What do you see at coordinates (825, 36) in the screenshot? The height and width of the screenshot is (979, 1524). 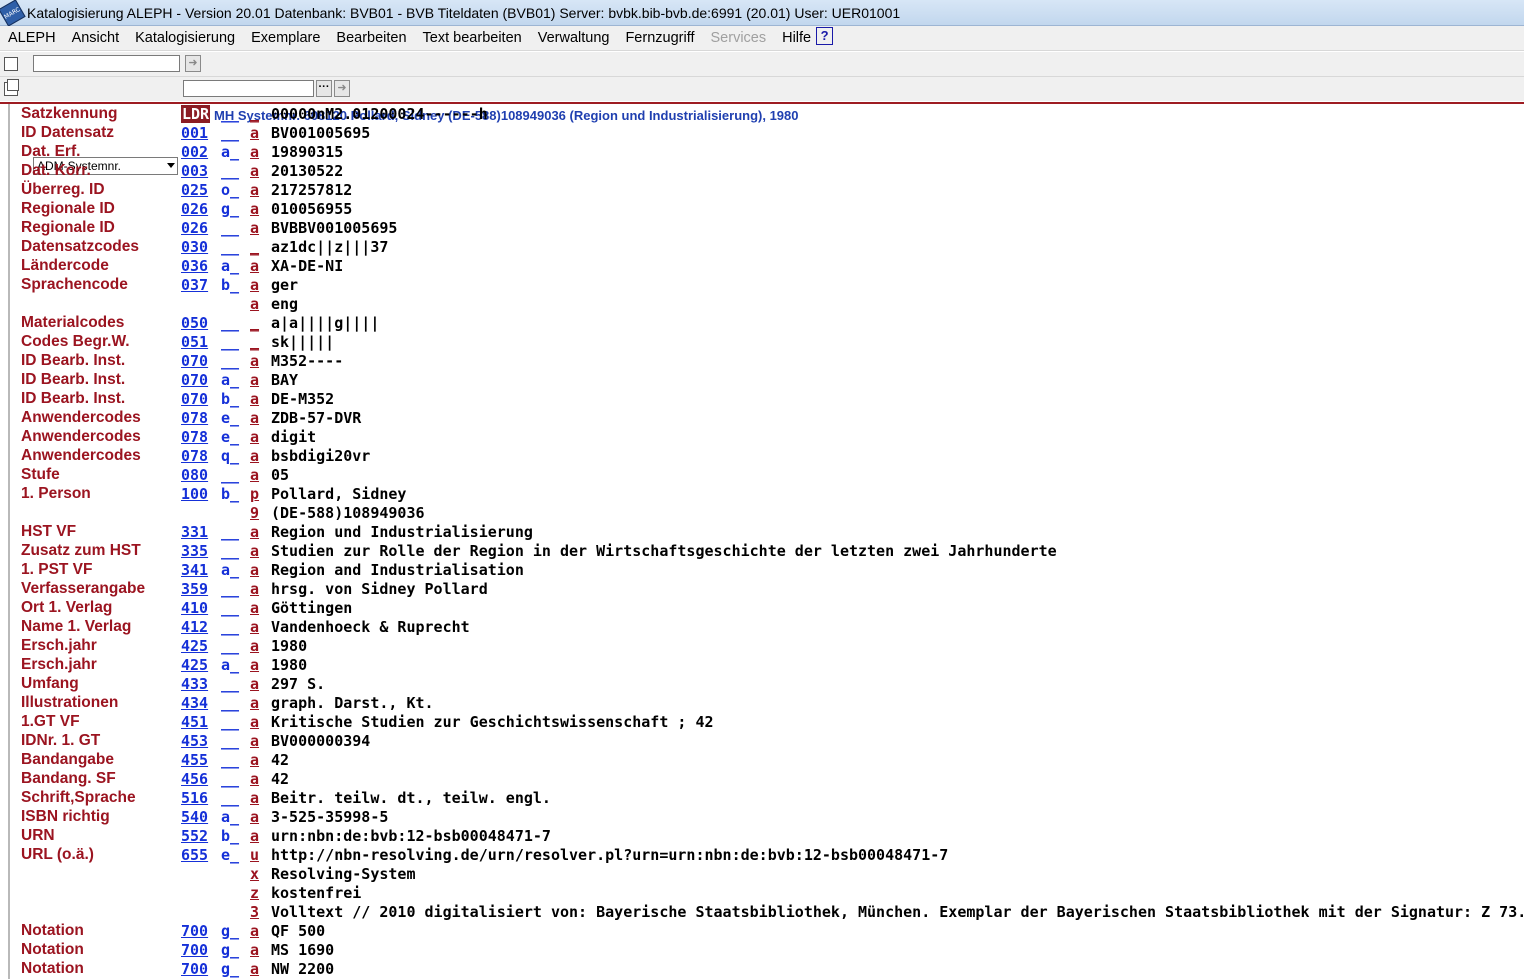 I see `help-icon: ?` at bounding box center [825, 36].